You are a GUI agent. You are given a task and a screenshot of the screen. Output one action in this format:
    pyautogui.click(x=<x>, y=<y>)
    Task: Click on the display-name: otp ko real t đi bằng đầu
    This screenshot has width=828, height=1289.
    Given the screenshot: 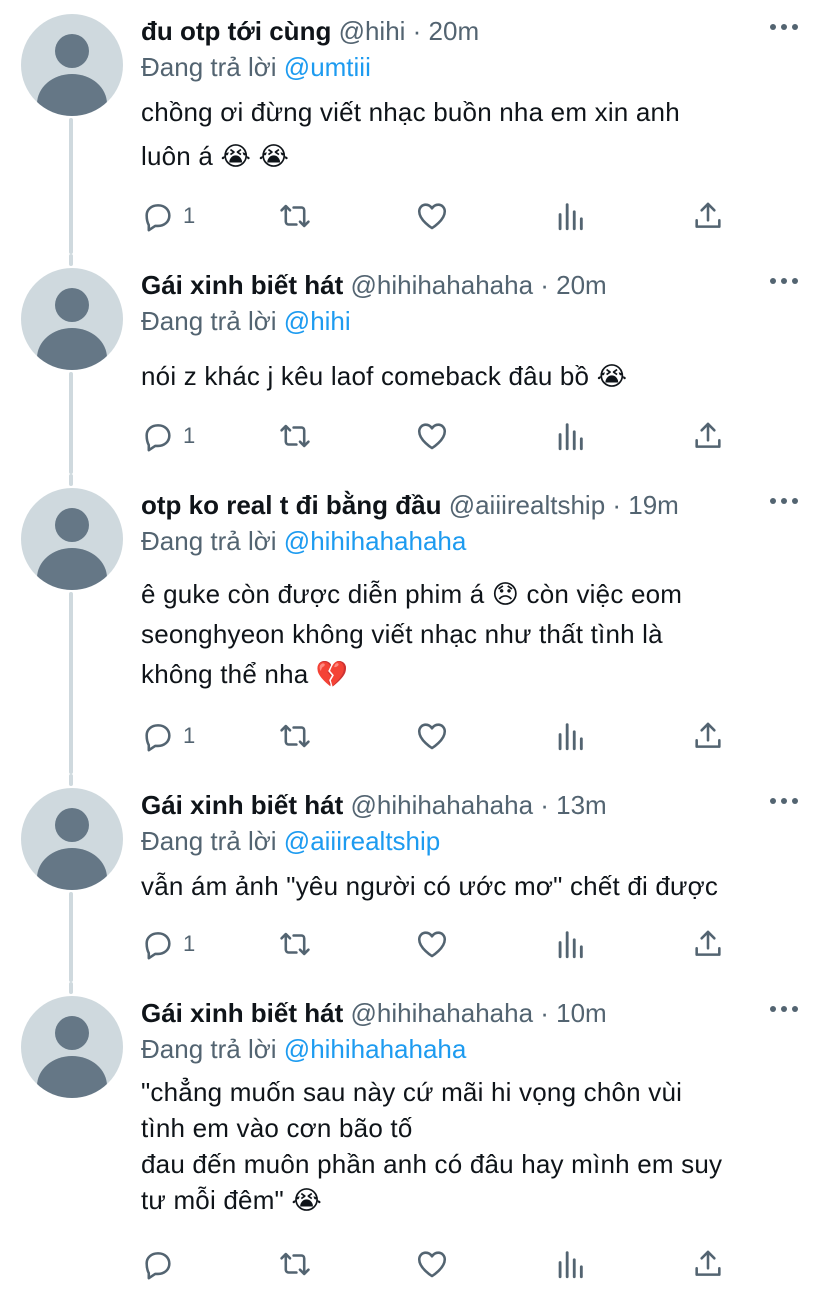 What is the action you would take?
    pyautogui.click(x=291, y=505)
    